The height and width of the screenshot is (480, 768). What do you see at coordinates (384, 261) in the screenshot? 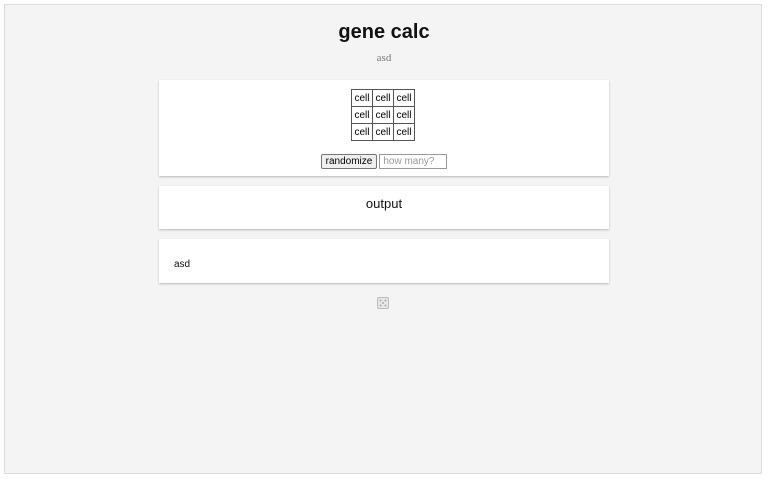
I see `note-card: asd` at bounding box center [384, 261].